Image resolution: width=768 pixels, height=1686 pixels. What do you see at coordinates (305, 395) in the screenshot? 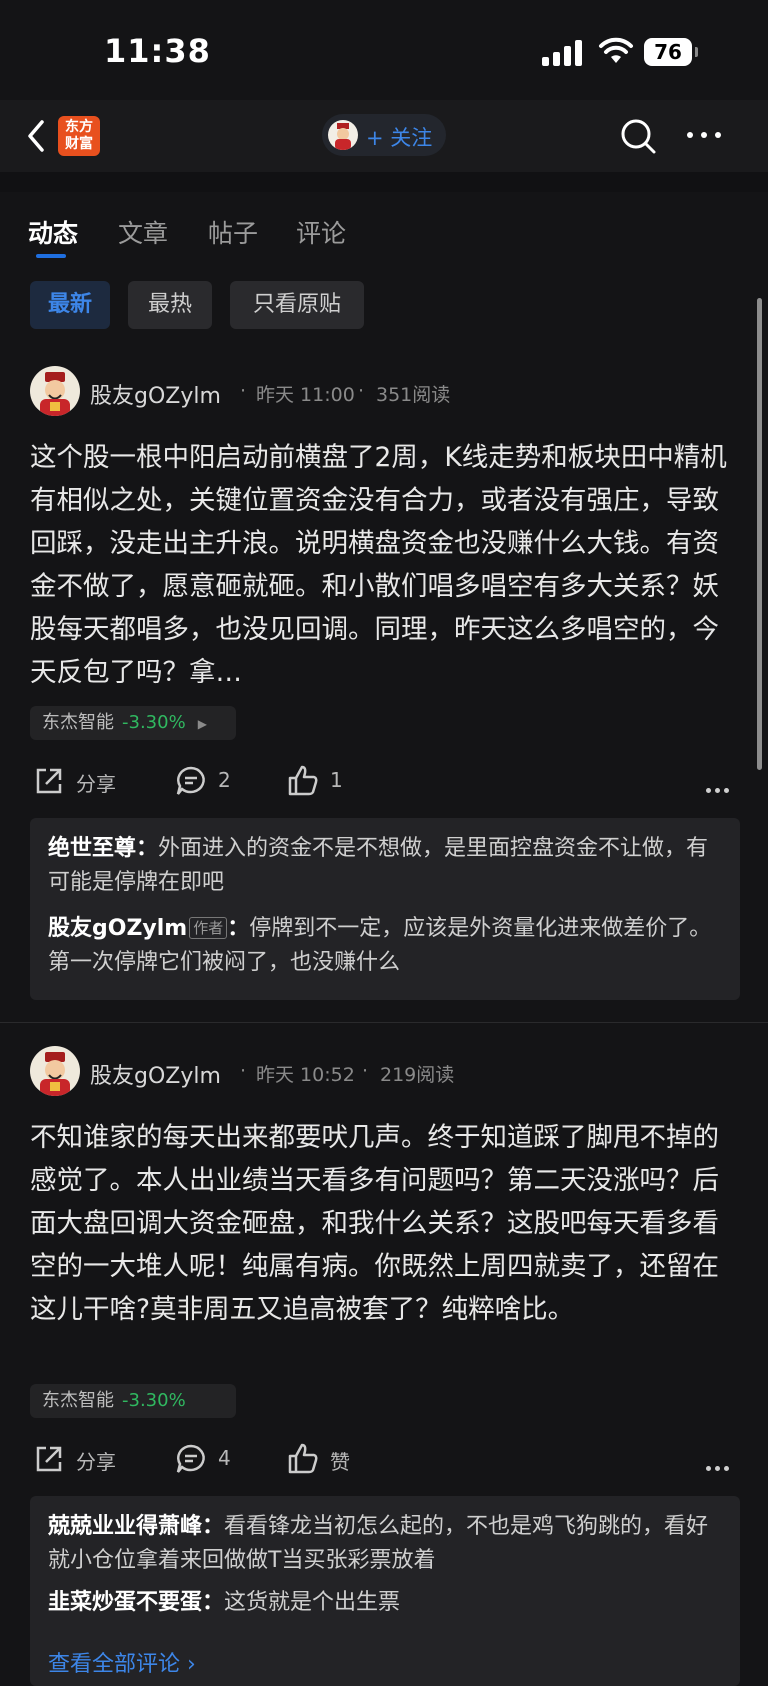
I see `post-time: 昨天 11:00` at bounding box center [305, 395].